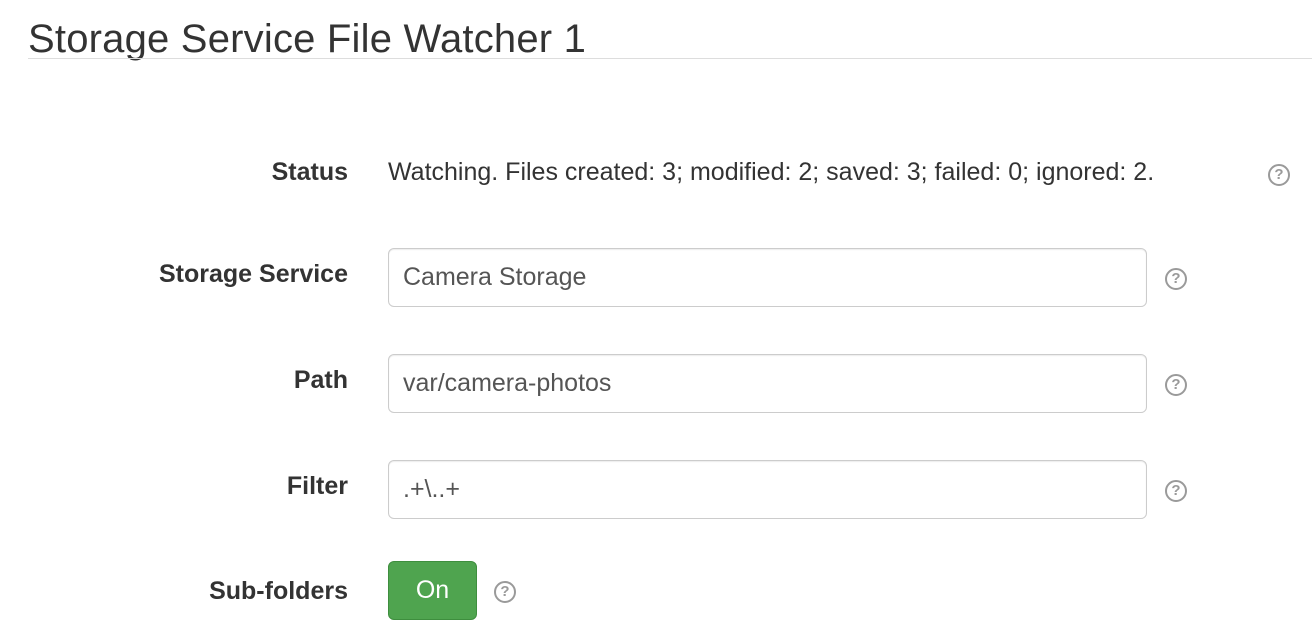 This screenshot has width=1312, height=640. Describe the element at coordinates (320, 380) in the screenshot. I see `path-label: Path` at that location.